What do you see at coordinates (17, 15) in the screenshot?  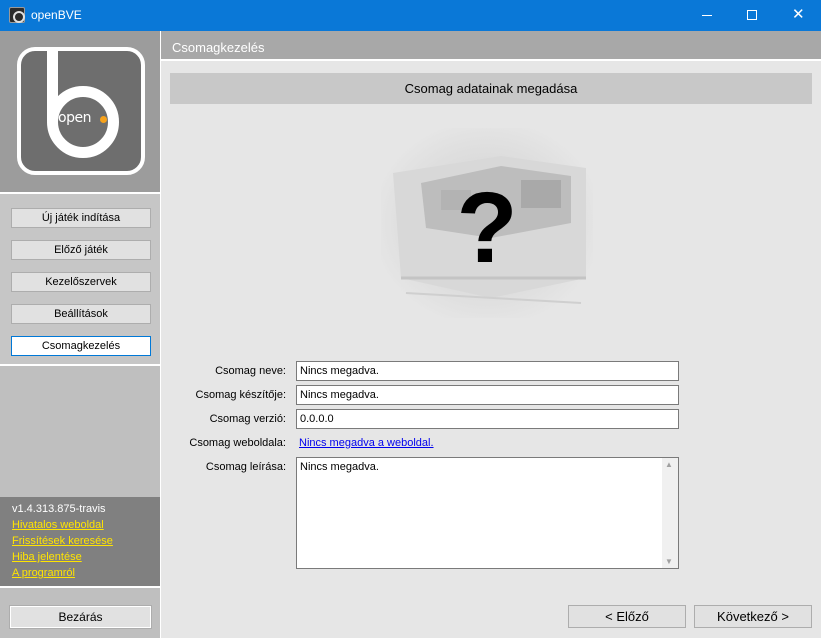 I see `app-icon` at bounding box center [17, 15].